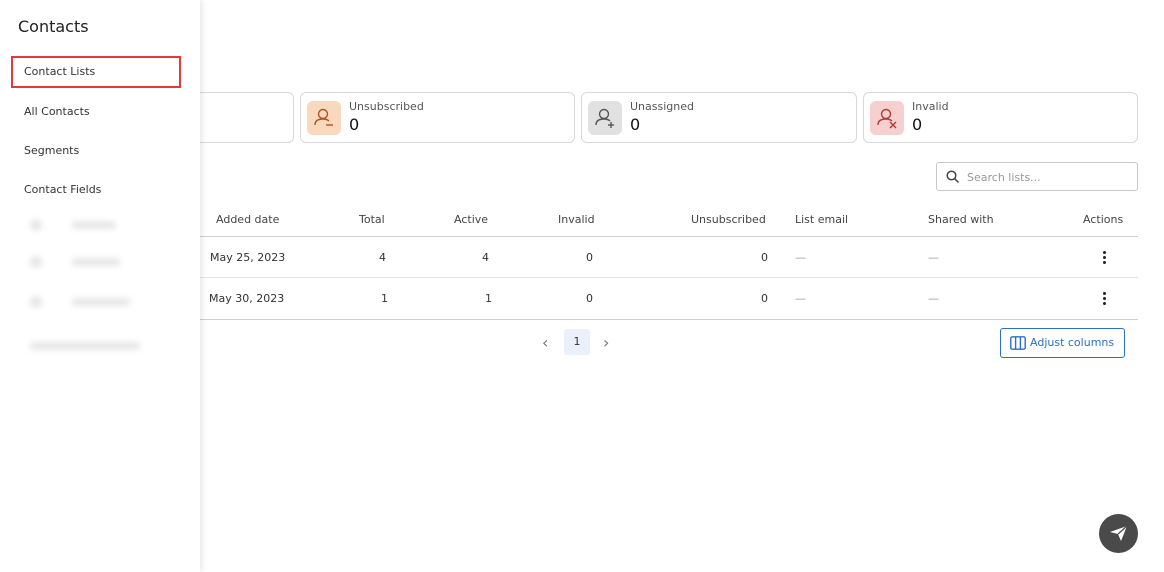 This screenshot has width=1164, height=572. Describe the element at coordinates (576, 219) in the screenshot. I see `column-header-invalid: Invalid` at that location.